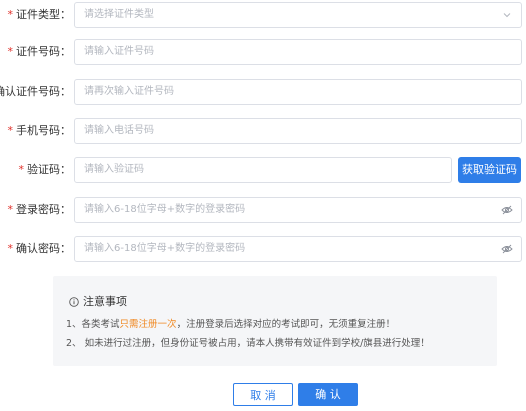 This screenshot has height=411, width=526. What do you see at coordinates (119, 130) in the screenshot?
I see `phone-placeholder: 请输入电话号码` at bounding box center [119, 130].